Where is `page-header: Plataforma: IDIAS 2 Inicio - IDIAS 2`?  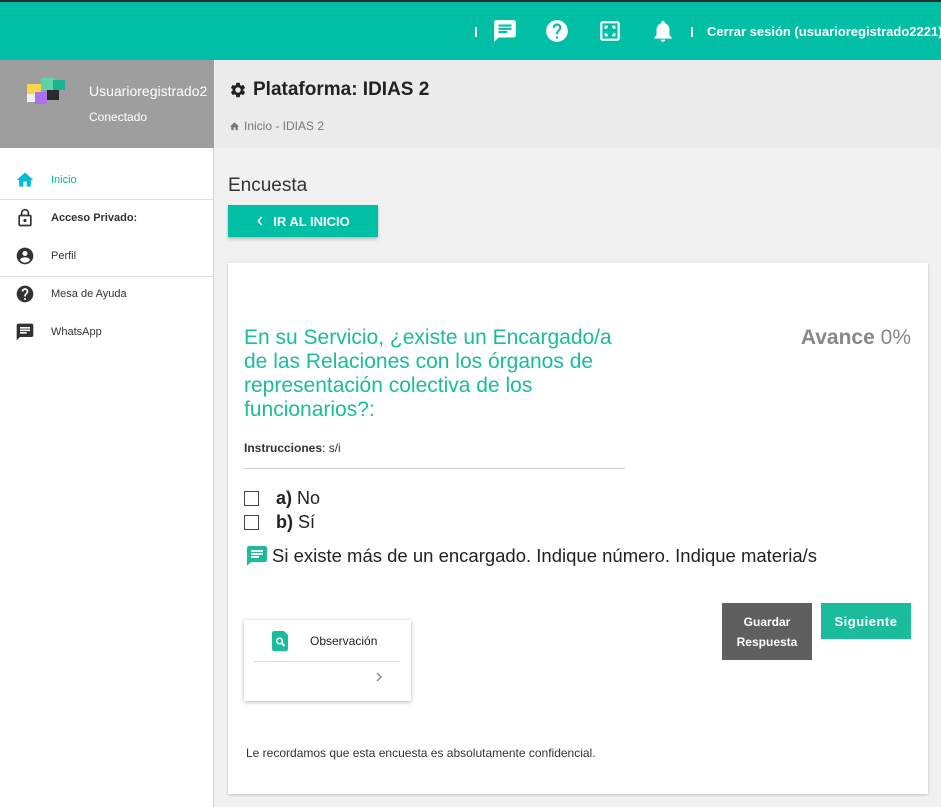
page-header: Plataforma: IDIAS 2 Inicio - IDIAS 2 is located at coordinates (578, 104).